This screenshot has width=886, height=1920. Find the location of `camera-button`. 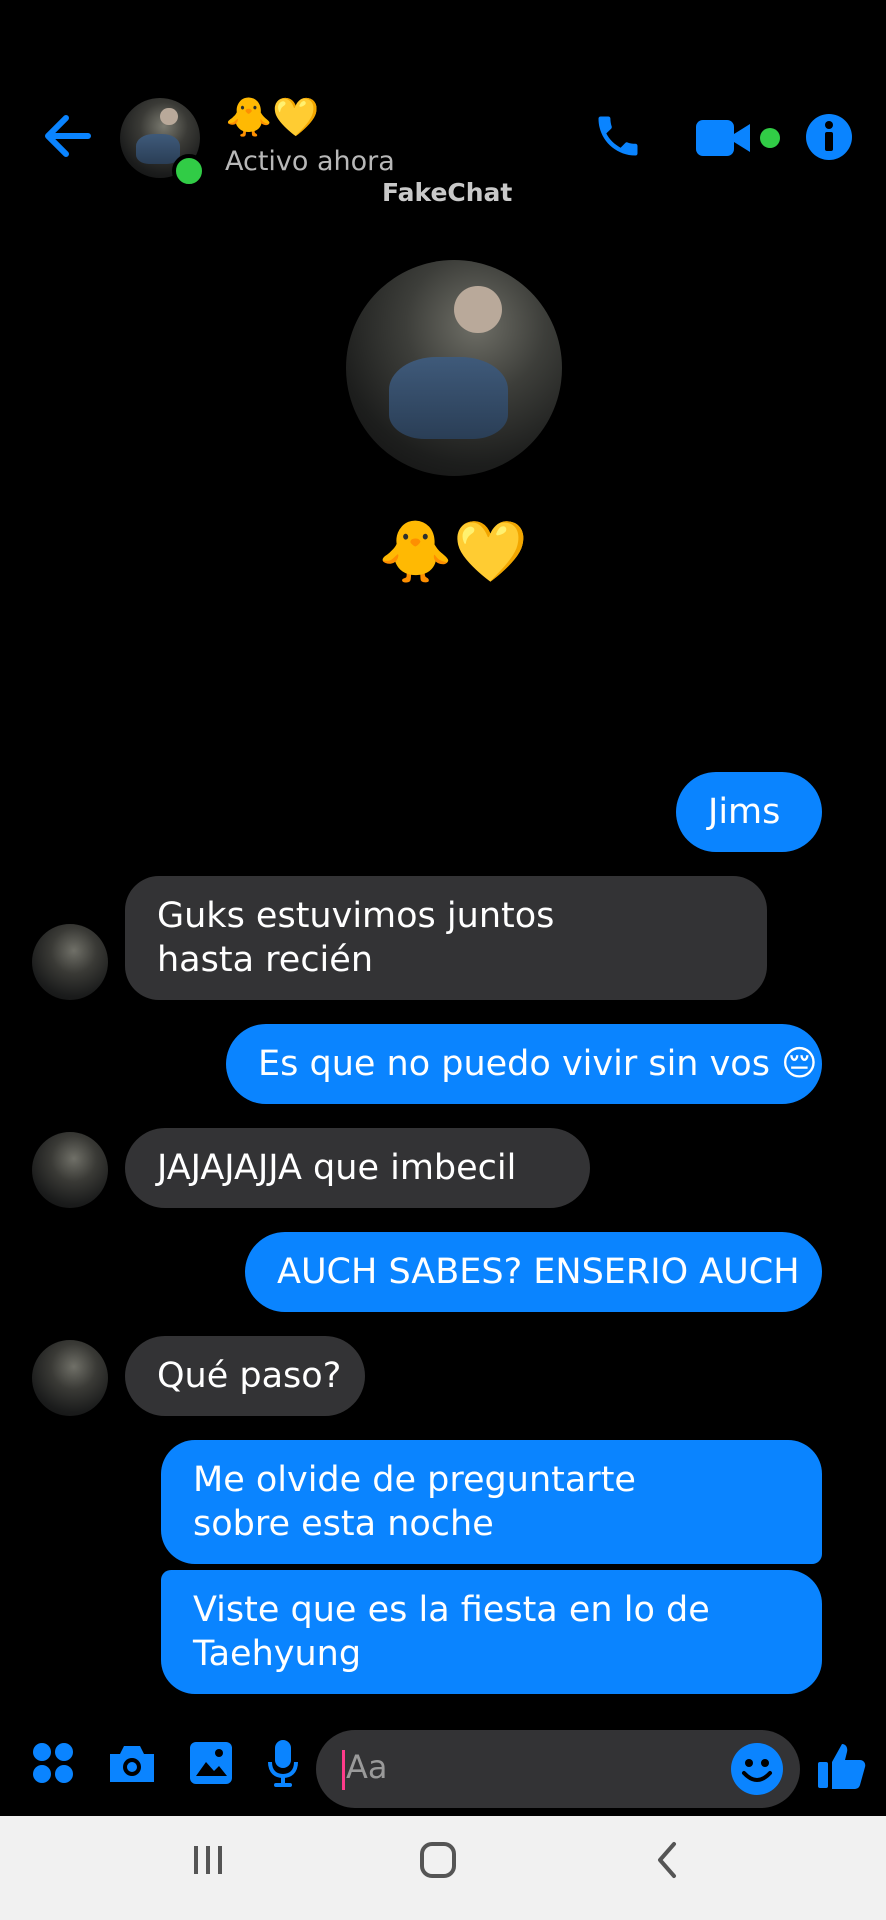

camera-button is located at coordinates (132, 1766).